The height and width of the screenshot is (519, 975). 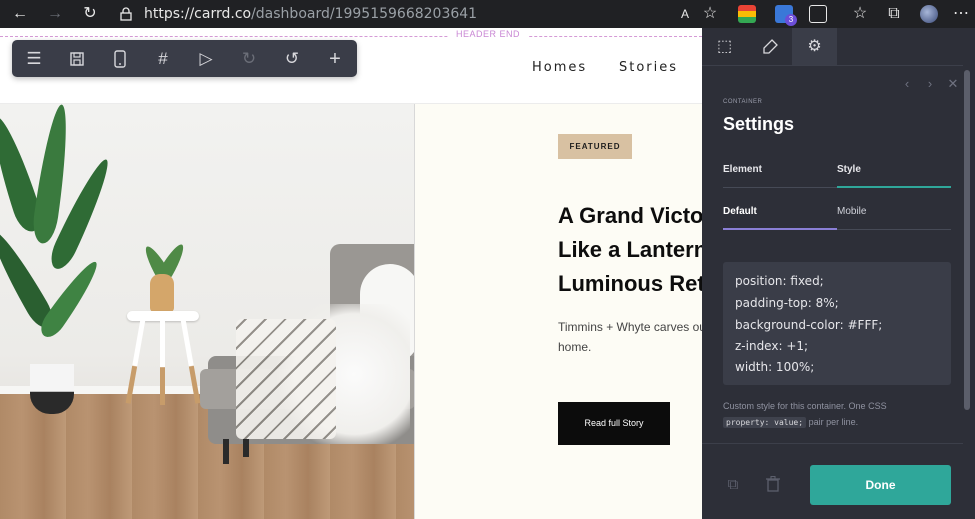 I want to click on subtab-mobile: Mobile, so click(x=851, y=211).